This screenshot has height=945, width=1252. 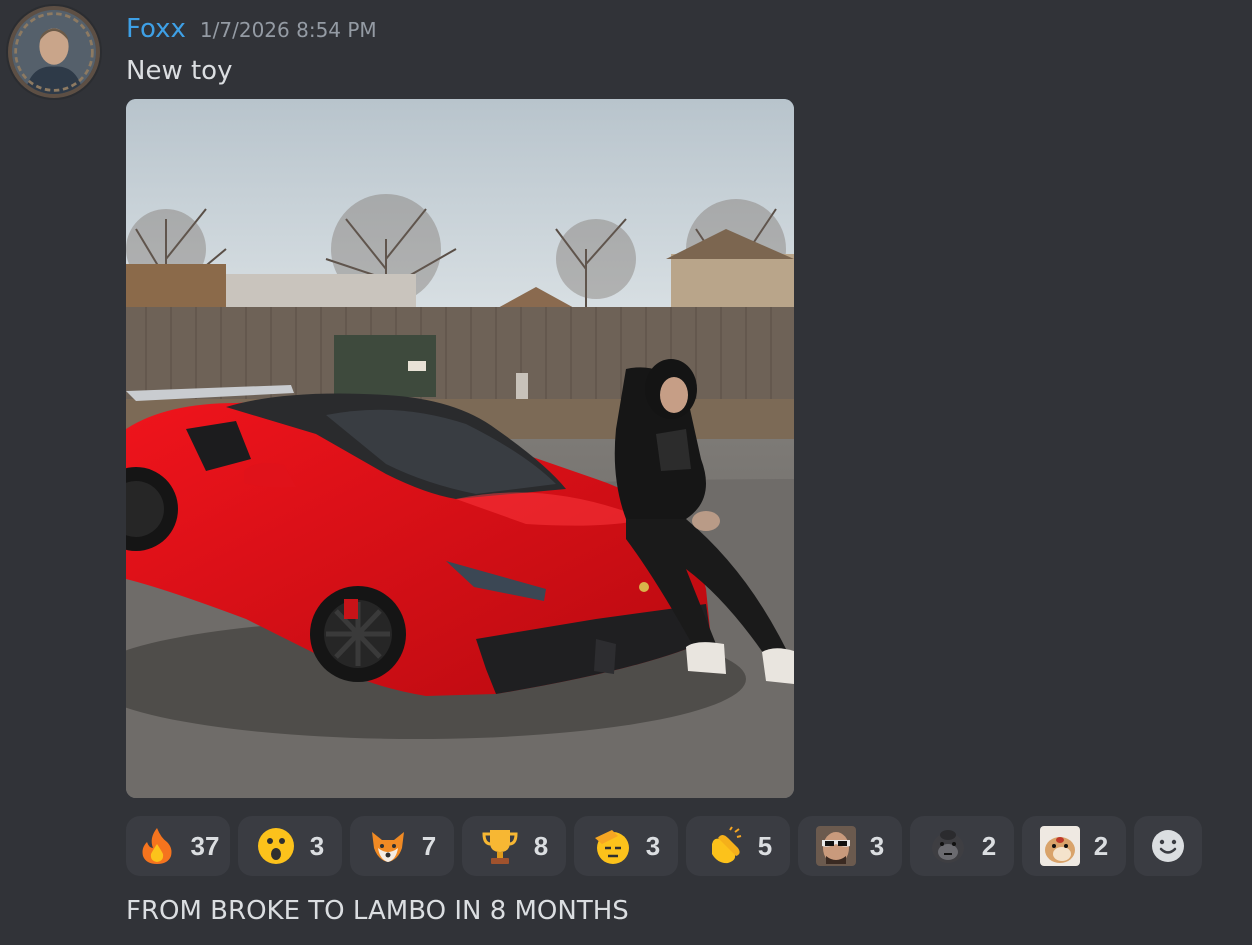 I want to click on custom-sunglasses-face-icon, so click(x=835, y=846).